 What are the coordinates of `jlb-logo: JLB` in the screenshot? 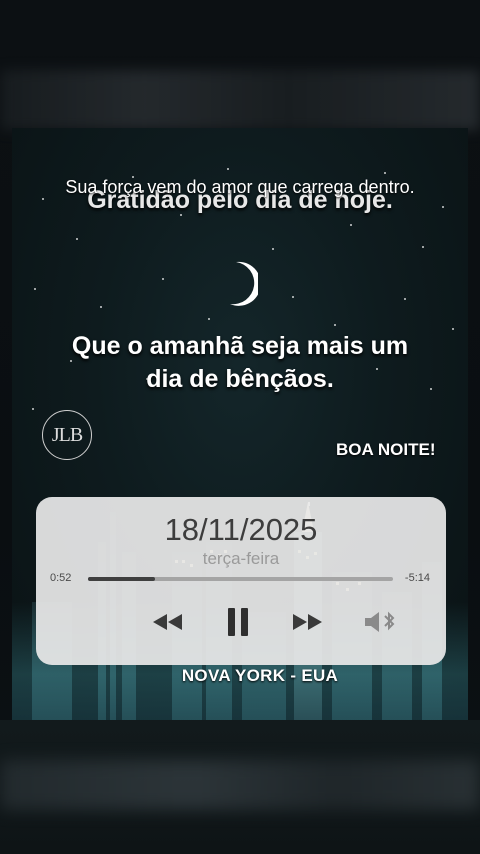 It's located at (67, 435).